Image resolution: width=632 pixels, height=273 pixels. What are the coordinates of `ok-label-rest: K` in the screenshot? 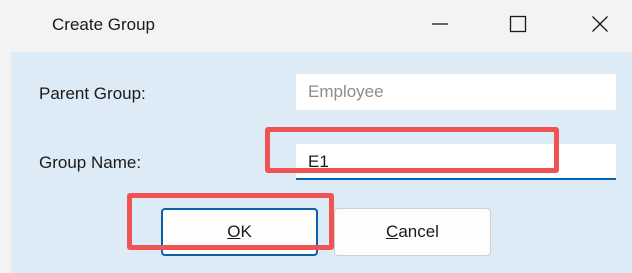 It's located at (246, 231).